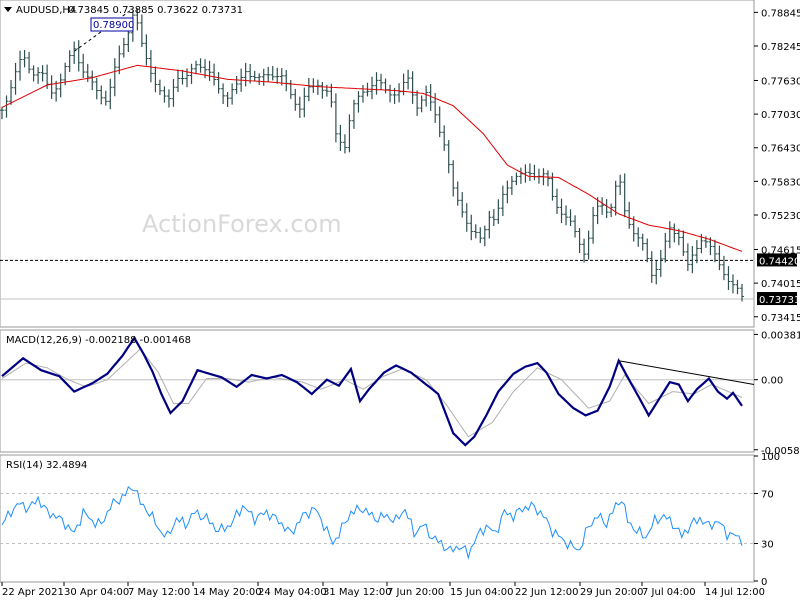 The width and height of the screenshot is (800, 600). Describe the element at coordinates (767, 495) in the screenshot. I see `y-tick-label: 70` at that location.